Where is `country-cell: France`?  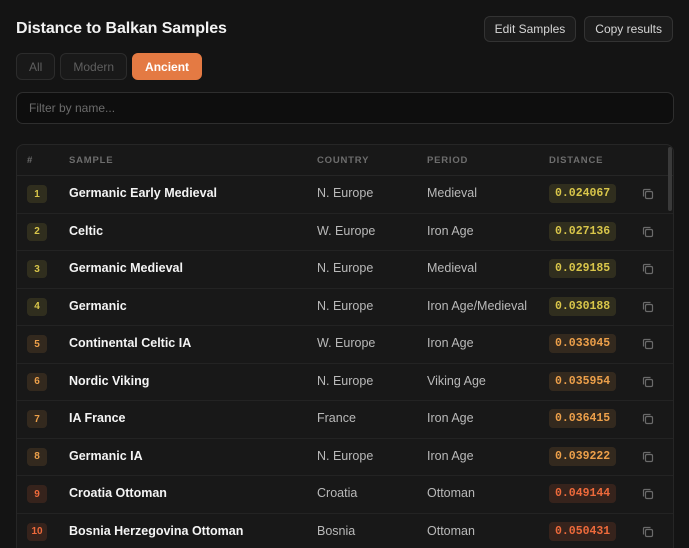
country-cell: France is located at coordinates (336, 418).